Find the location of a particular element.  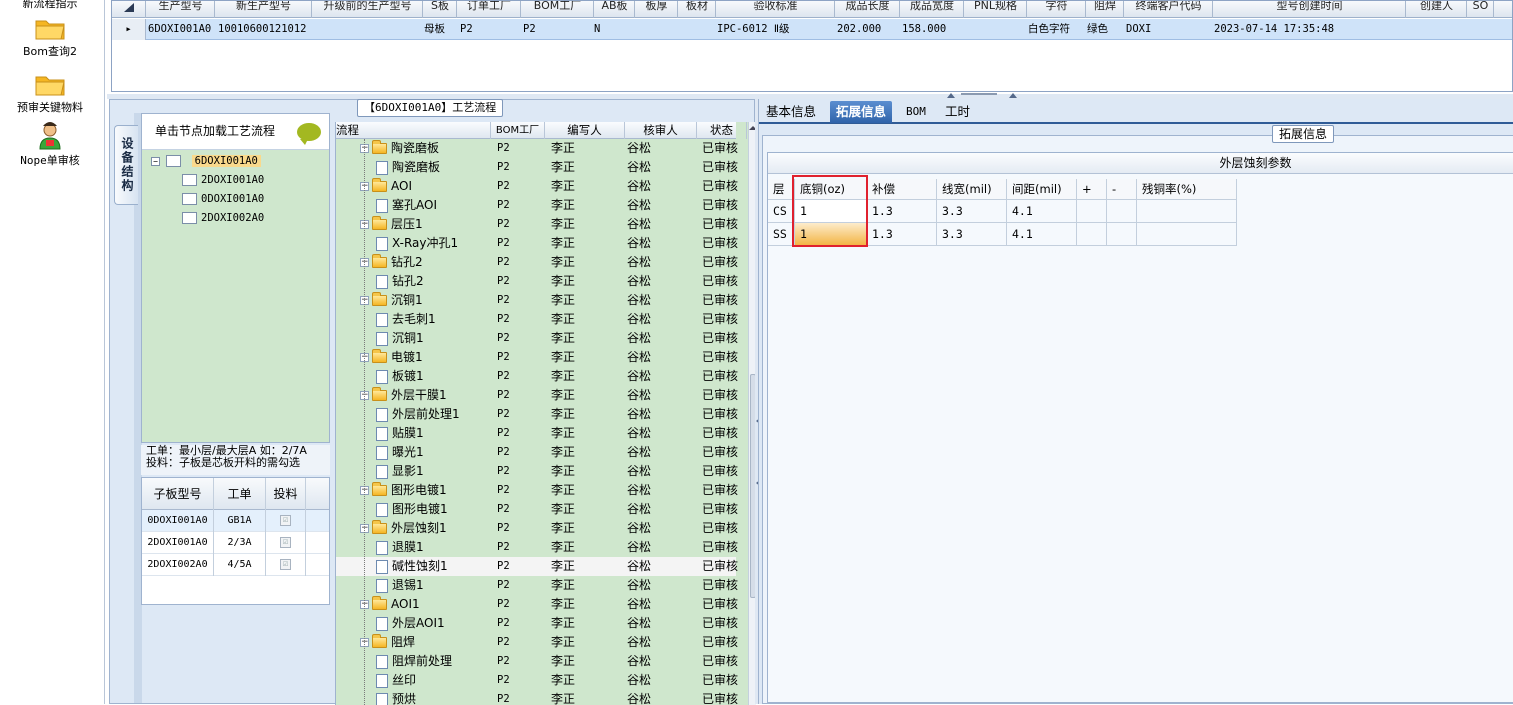

tab-extended-info: 拓展信息 is located at coordinates (861, 112).